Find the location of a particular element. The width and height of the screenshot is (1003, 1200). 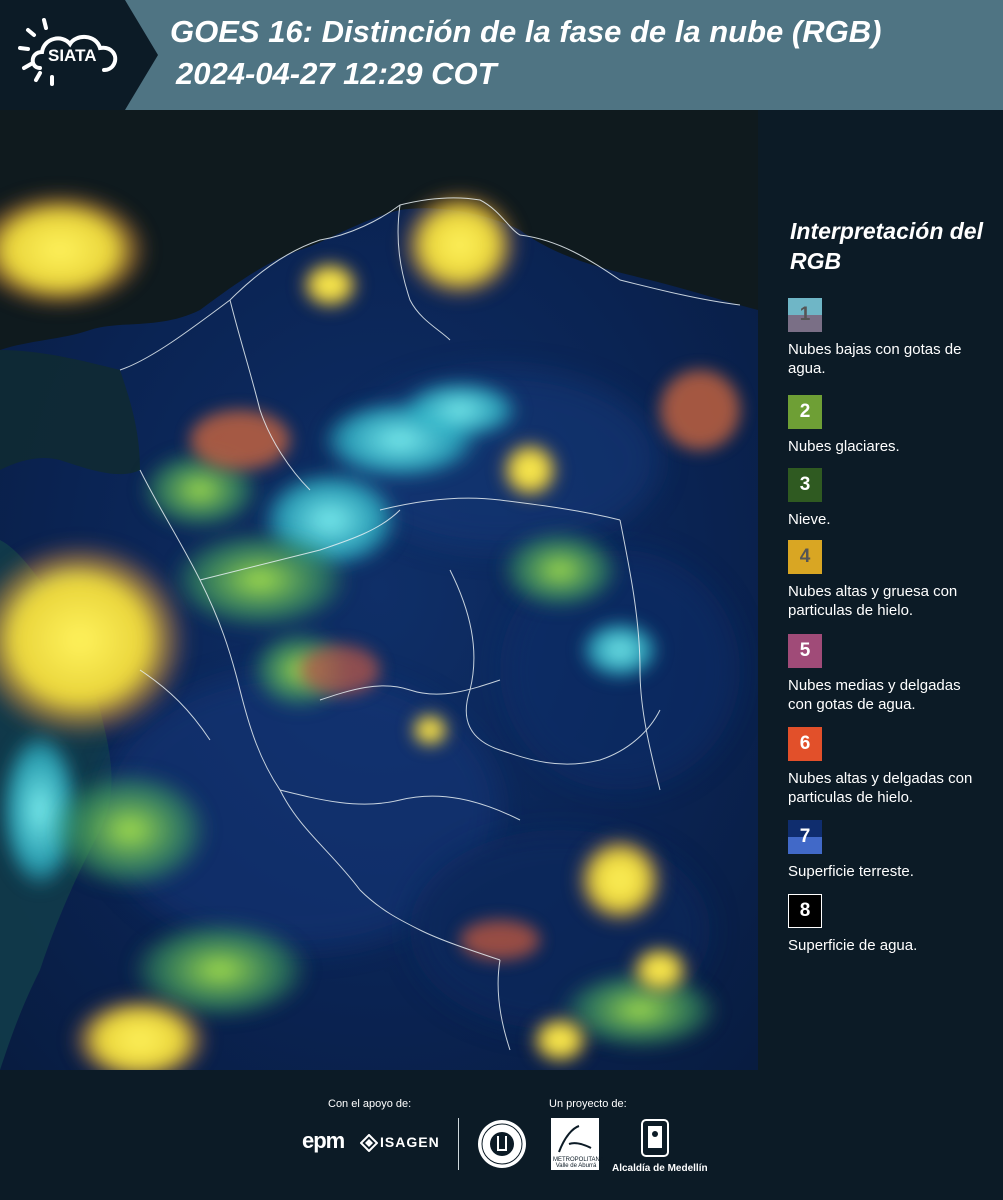

legend-swatch-5: 5 is located at coordinates (805, 651).